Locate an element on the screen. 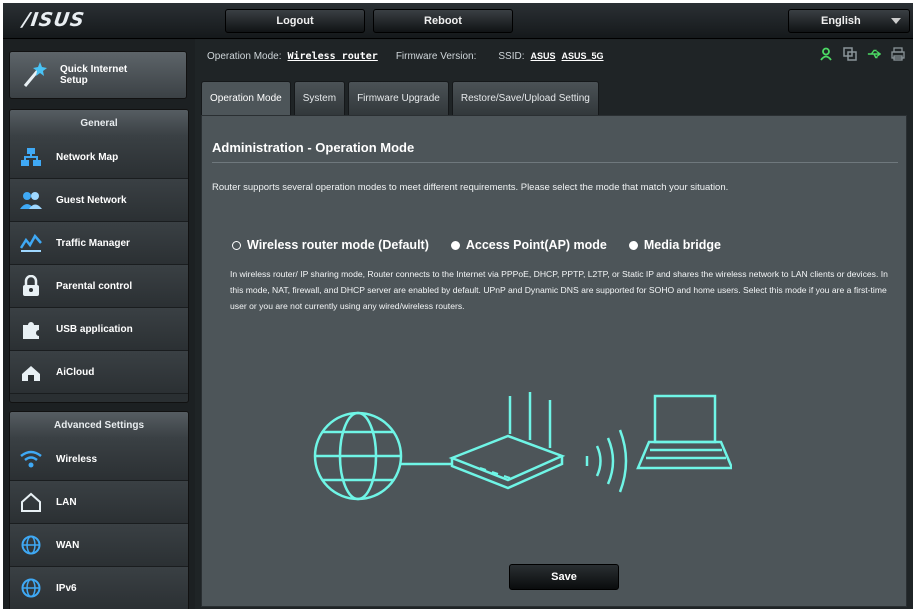  sidebar-item-traffic-manager: Traffic Manager is located at coordinates (99, 243).